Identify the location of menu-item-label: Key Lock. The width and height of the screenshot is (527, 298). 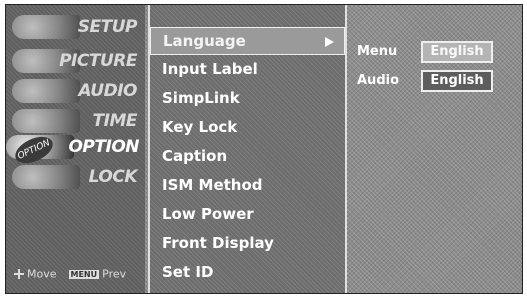
(200, 127).